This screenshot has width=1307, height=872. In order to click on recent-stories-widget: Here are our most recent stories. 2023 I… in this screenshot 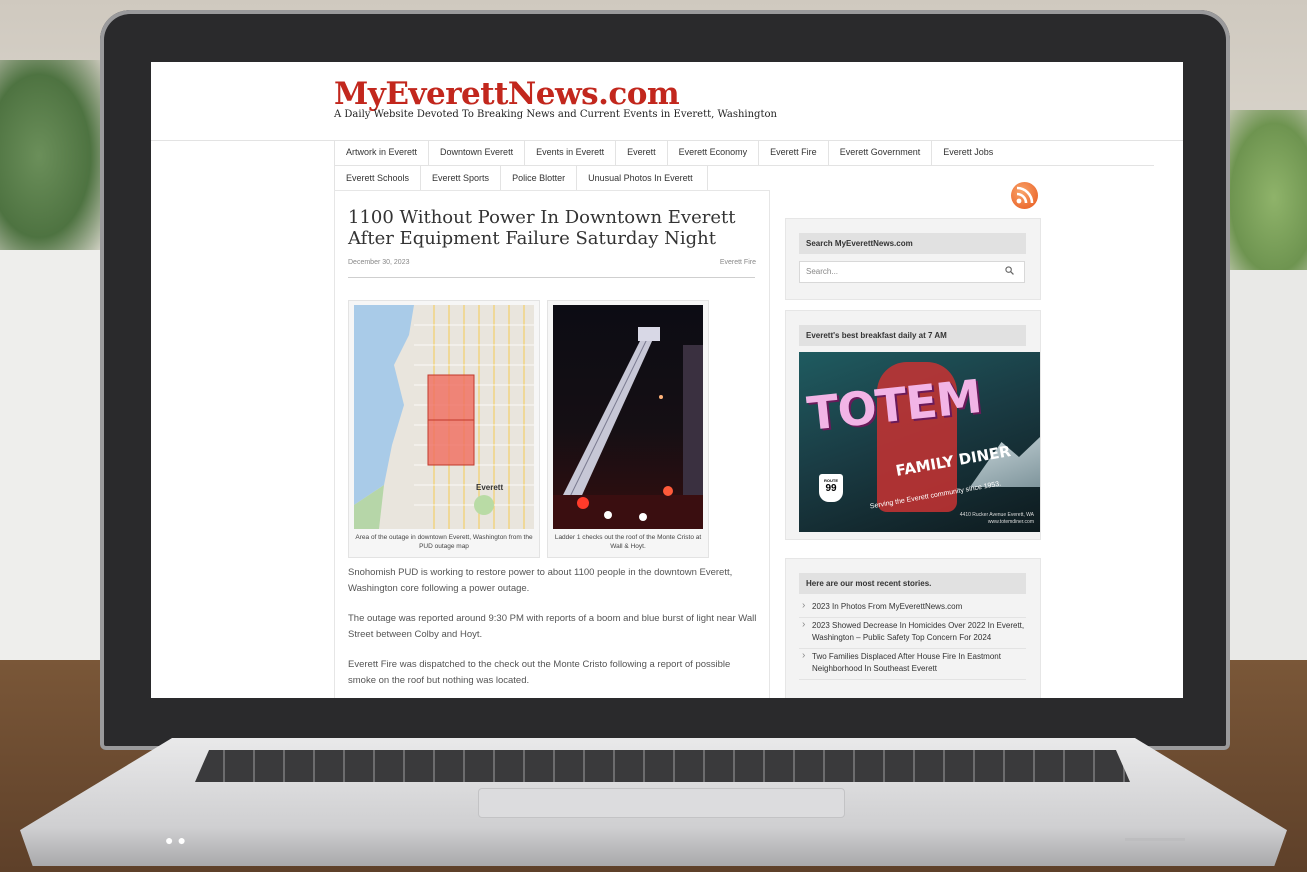, I will do `click(913, 628)`.